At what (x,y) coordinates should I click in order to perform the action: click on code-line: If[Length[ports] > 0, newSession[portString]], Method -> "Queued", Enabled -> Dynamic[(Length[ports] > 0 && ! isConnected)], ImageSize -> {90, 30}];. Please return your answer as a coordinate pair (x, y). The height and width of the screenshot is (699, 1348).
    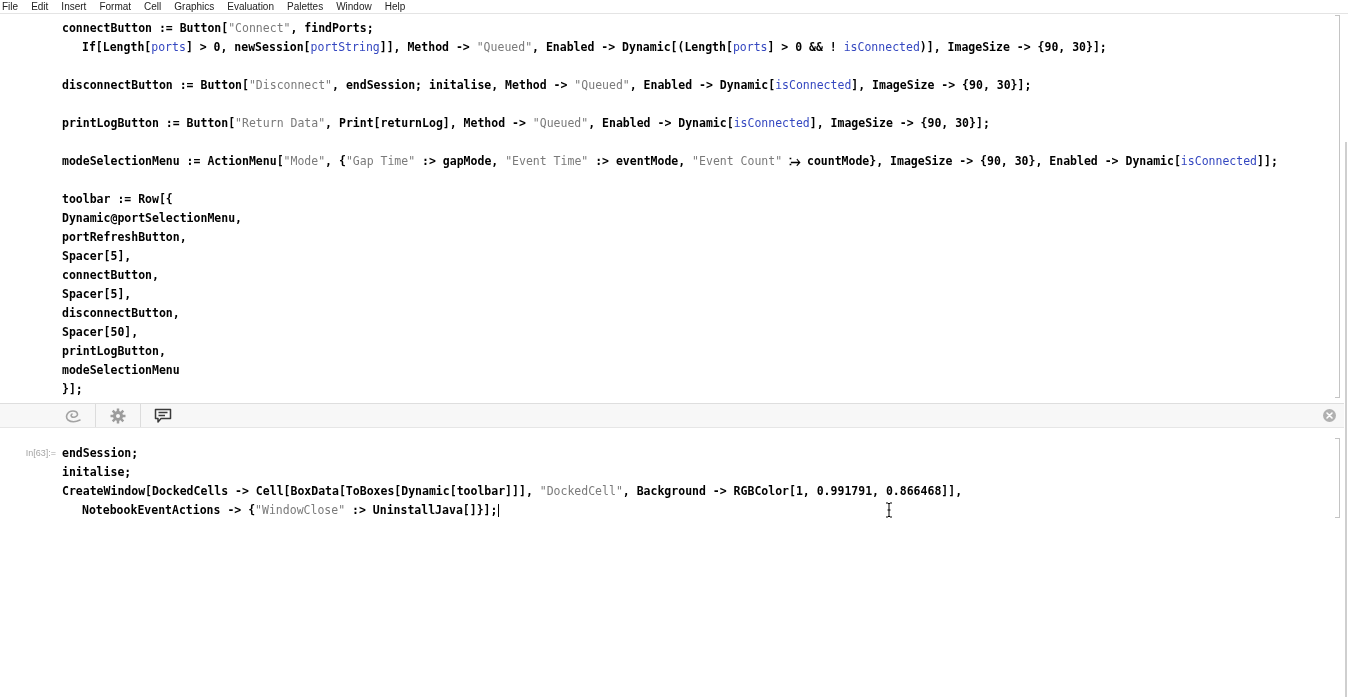
    Looking at the image, I should click on (594, 47).